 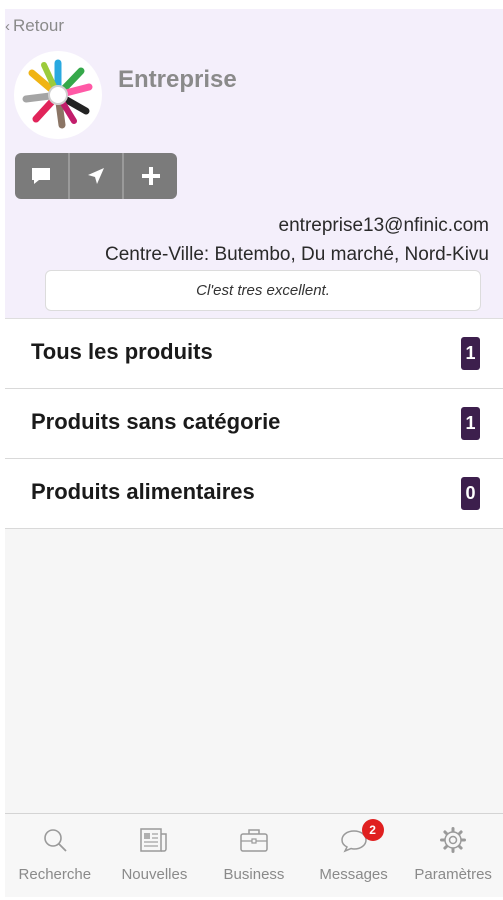 I want to click on notification-badge: 2, so click(x=372, y=830).